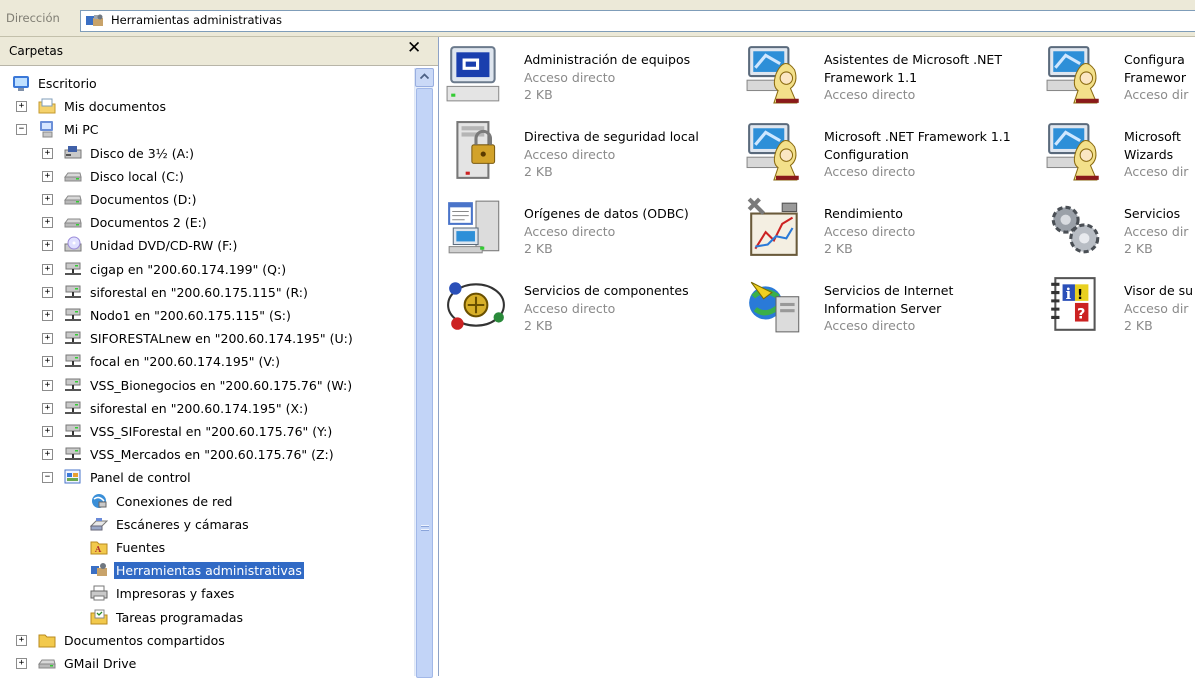 The width and height of the screenshot is (1195, 678). What do you see at coordinates (205, 200) in the screenshot?
I see `tree-item: + Documentos (D:)` at bounding box center [205, 200].